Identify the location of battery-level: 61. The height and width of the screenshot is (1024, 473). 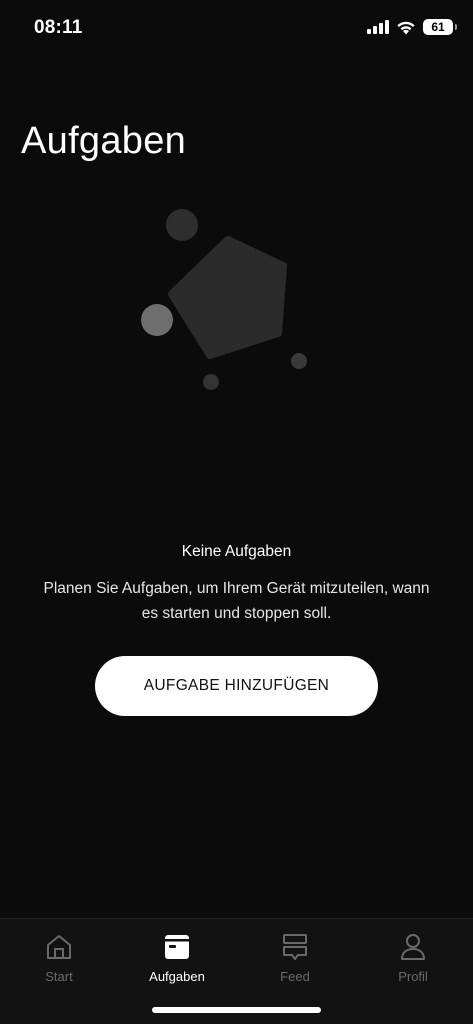
(438, 27).